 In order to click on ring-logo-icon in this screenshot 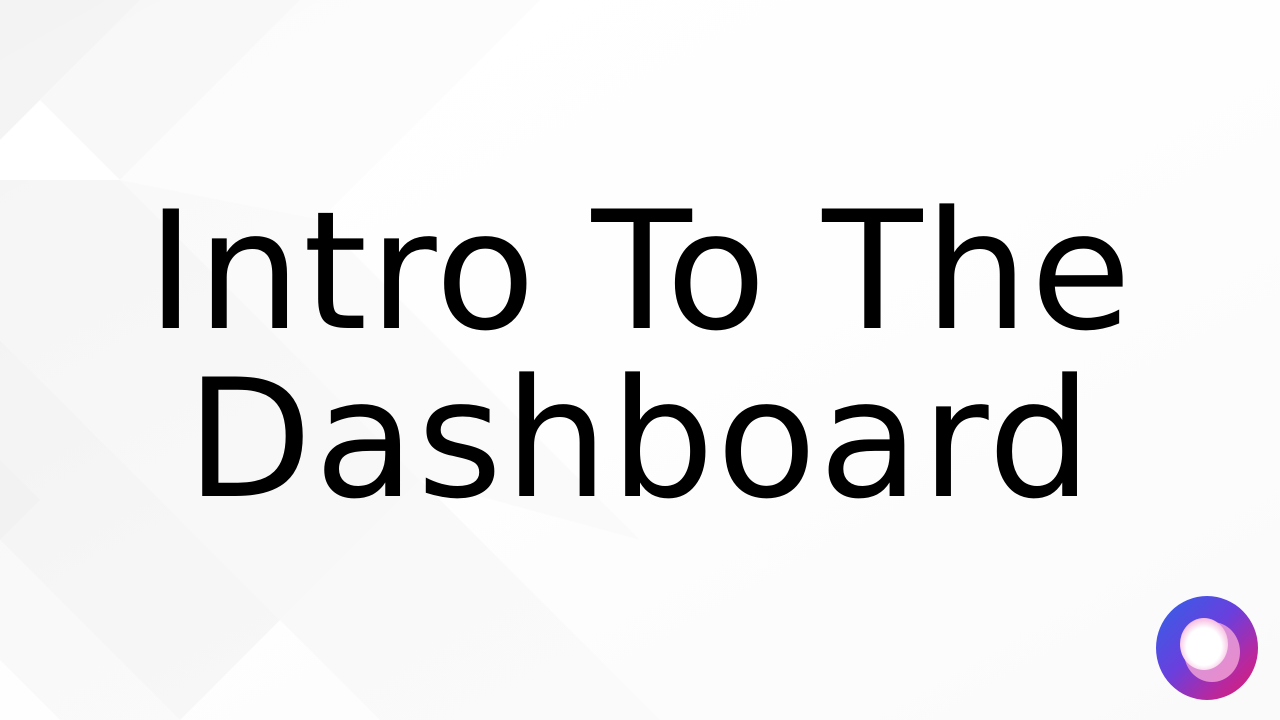, I will do `click(1207, 648)`.